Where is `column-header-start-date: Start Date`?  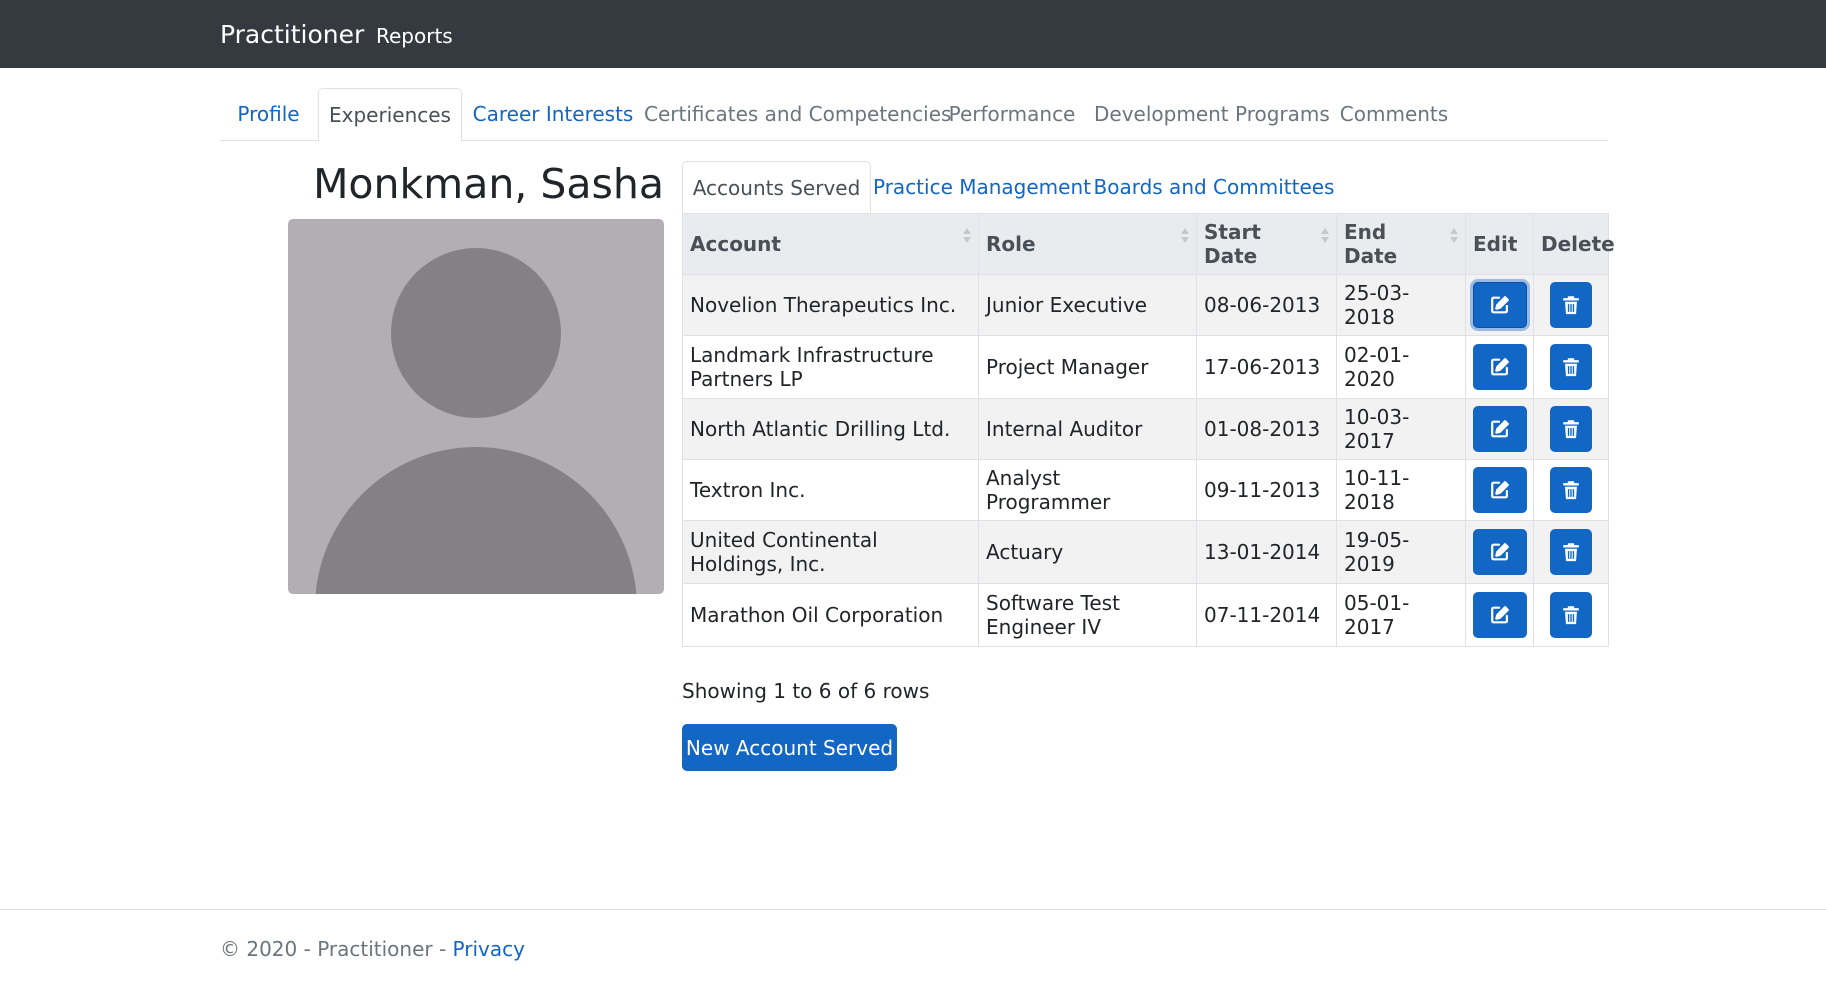 column-header-start-date: Start Date is located at coordinates (1266, 244).